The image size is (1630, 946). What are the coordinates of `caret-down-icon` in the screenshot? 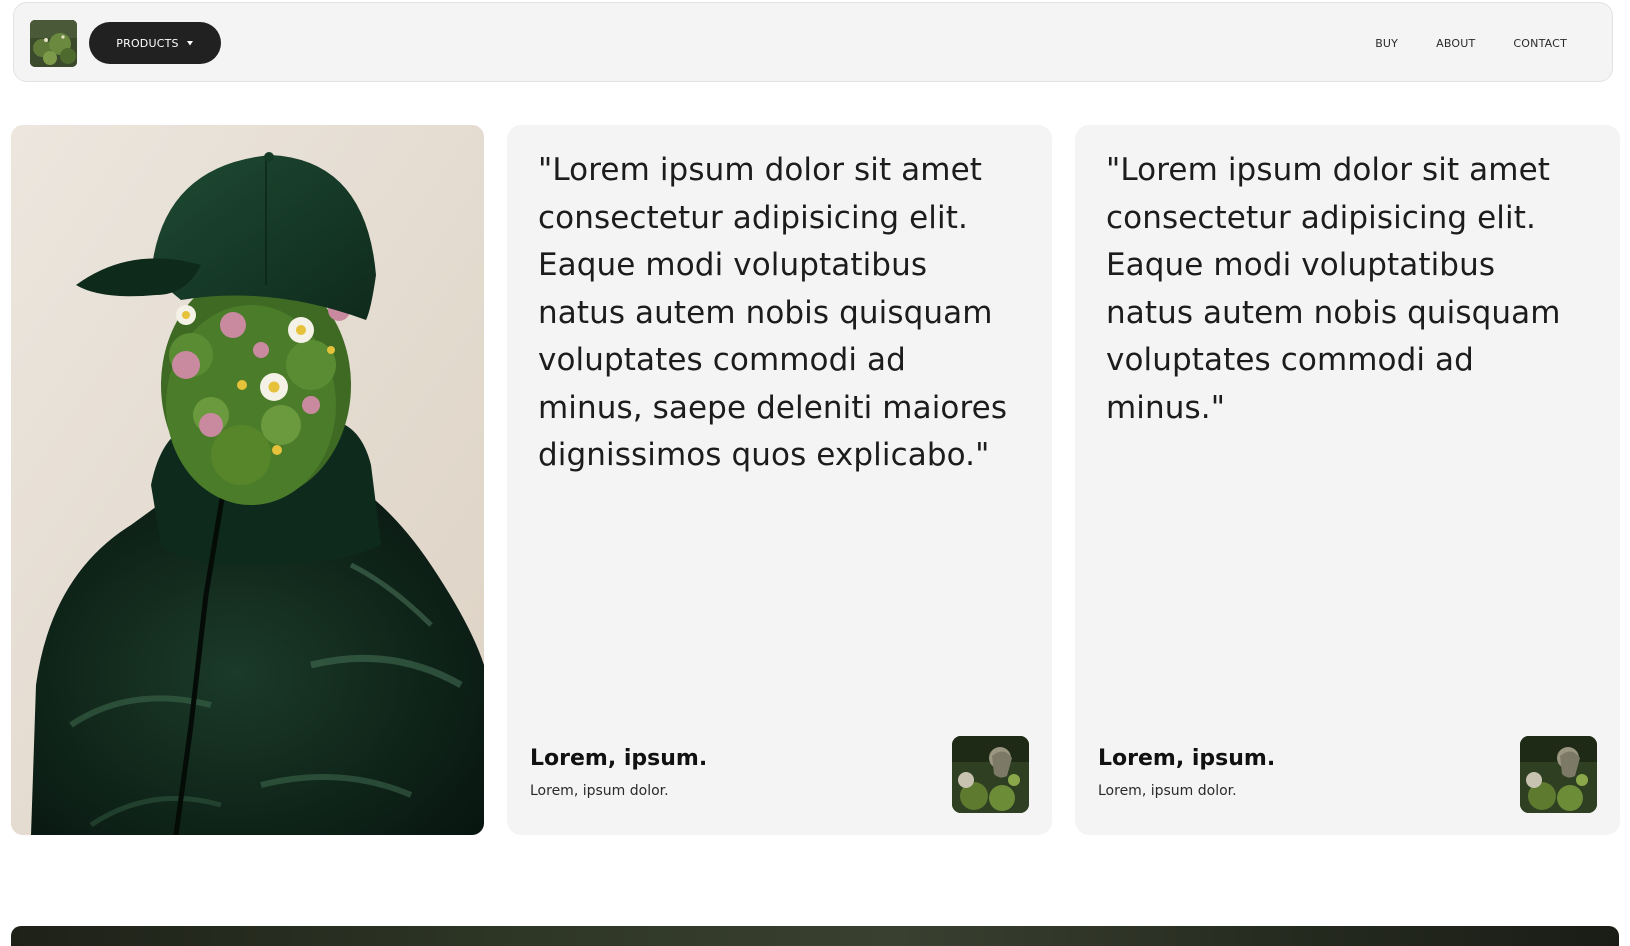 It's located at (189, 43).